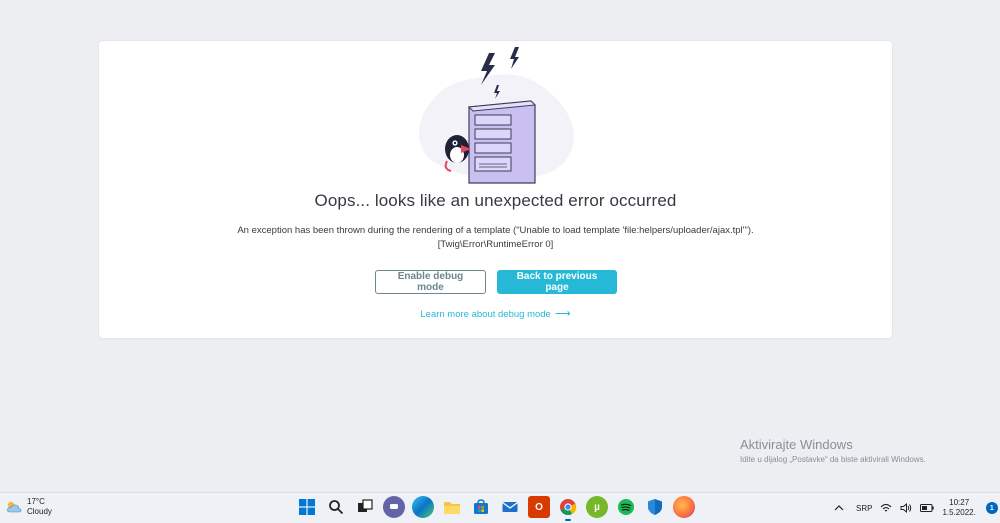  I want to click on firefox-icon, so click(684, 507).